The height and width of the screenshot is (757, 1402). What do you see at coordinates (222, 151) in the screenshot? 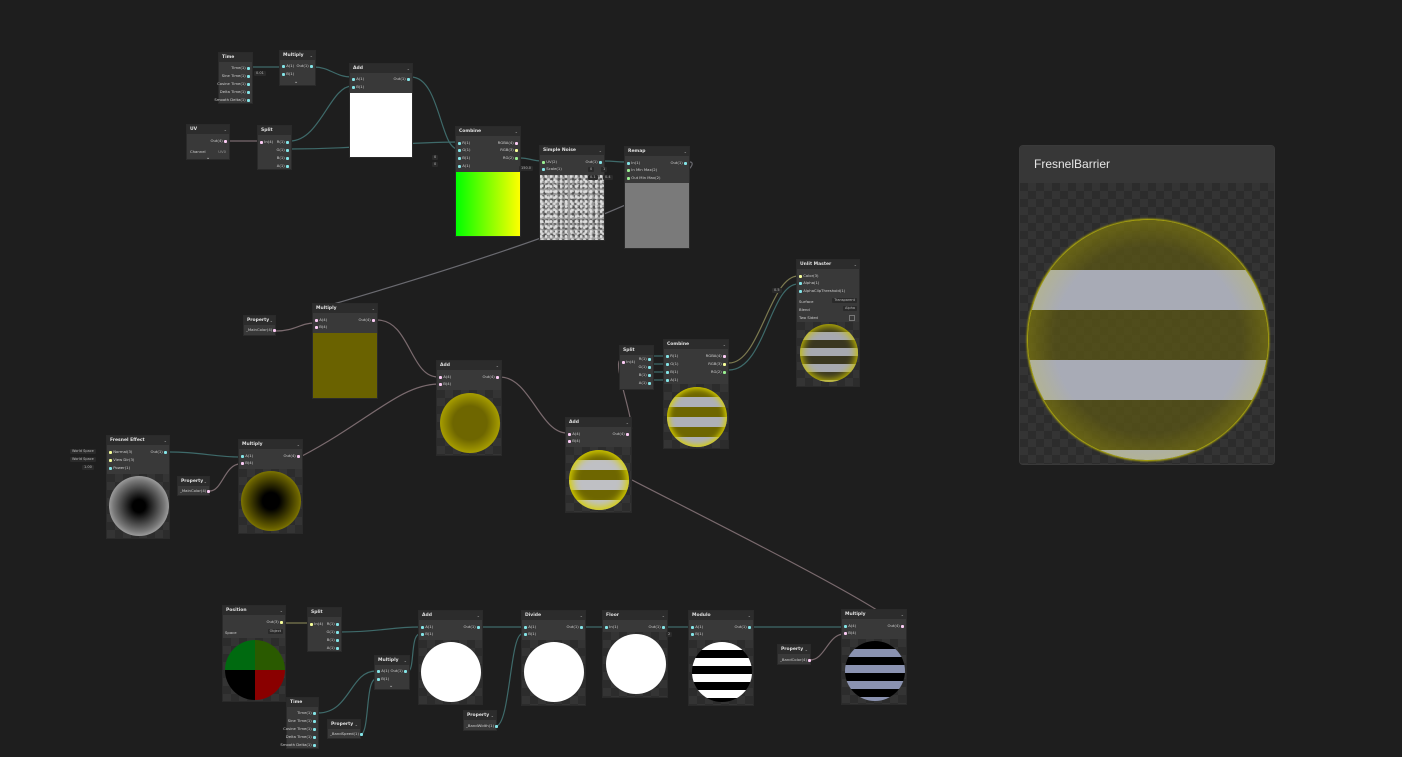
I see `dropdown-value: UV0` at bounding box center [222, 151].